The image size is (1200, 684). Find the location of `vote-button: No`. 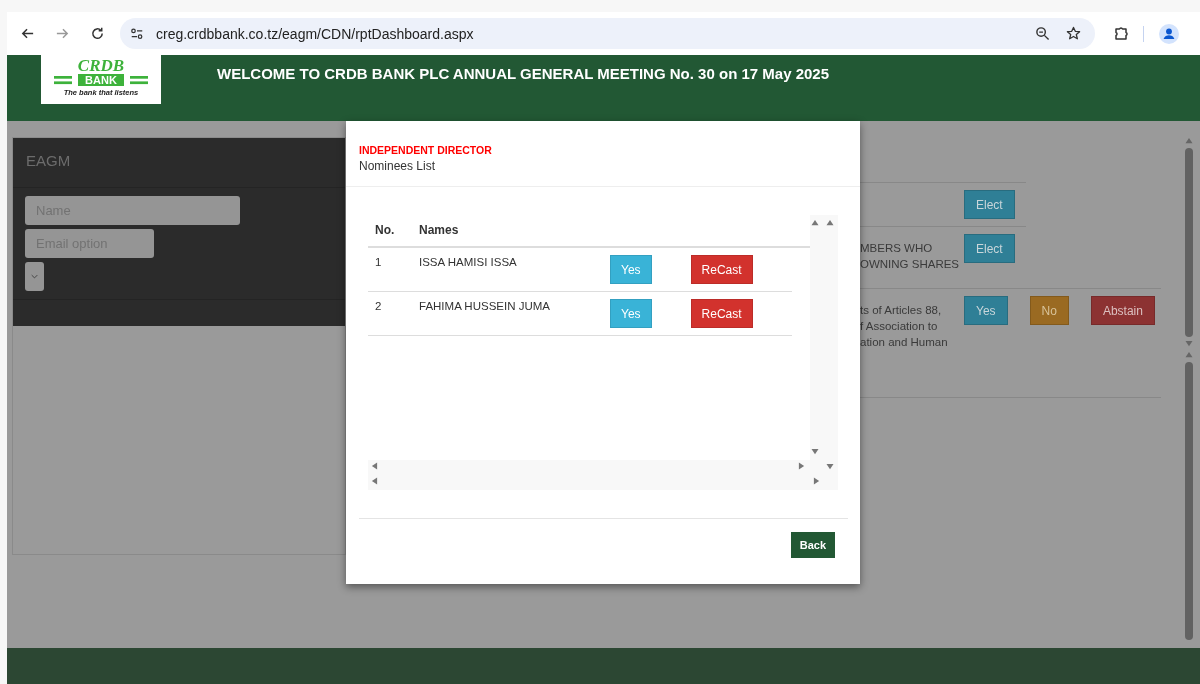

vote-button: No is located at coordinates (1049, 310).